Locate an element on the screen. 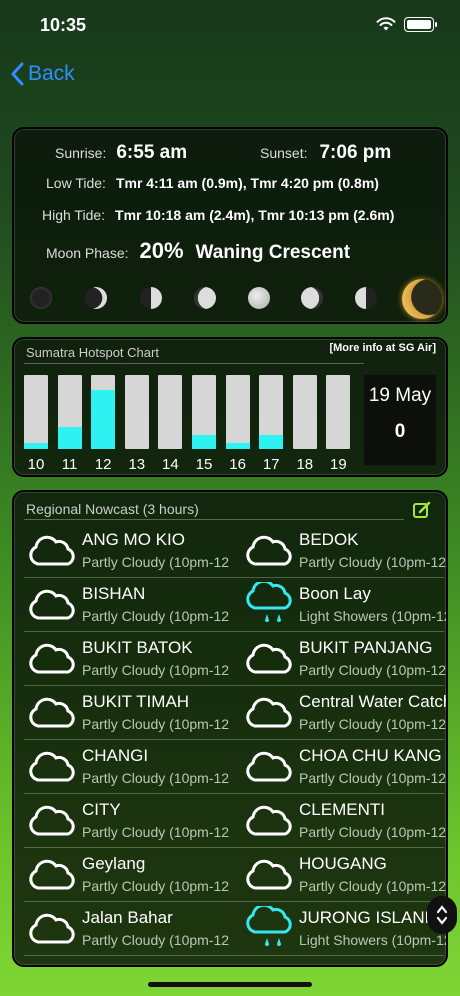 Image resolution: width=460 pixels, height=996 pixels. nowcast-item: BISHAN Partly Cloudy (10pm-12am) is located at coordinates (126, 605).